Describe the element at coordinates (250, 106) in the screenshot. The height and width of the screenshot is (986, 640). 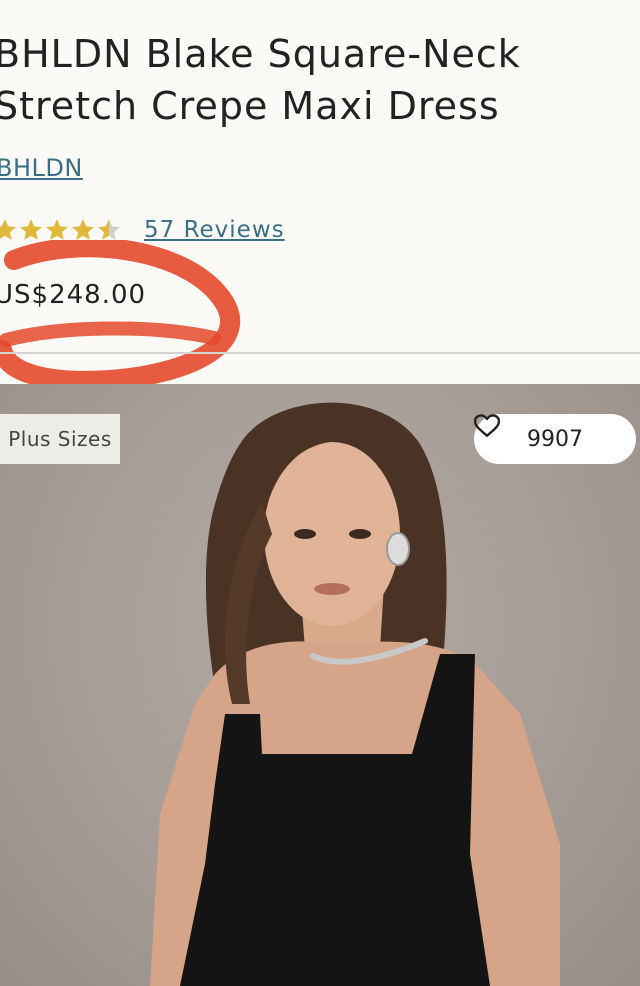
I see `product-title-line-2: Stretch Crepe Maxi Dress` at that location.